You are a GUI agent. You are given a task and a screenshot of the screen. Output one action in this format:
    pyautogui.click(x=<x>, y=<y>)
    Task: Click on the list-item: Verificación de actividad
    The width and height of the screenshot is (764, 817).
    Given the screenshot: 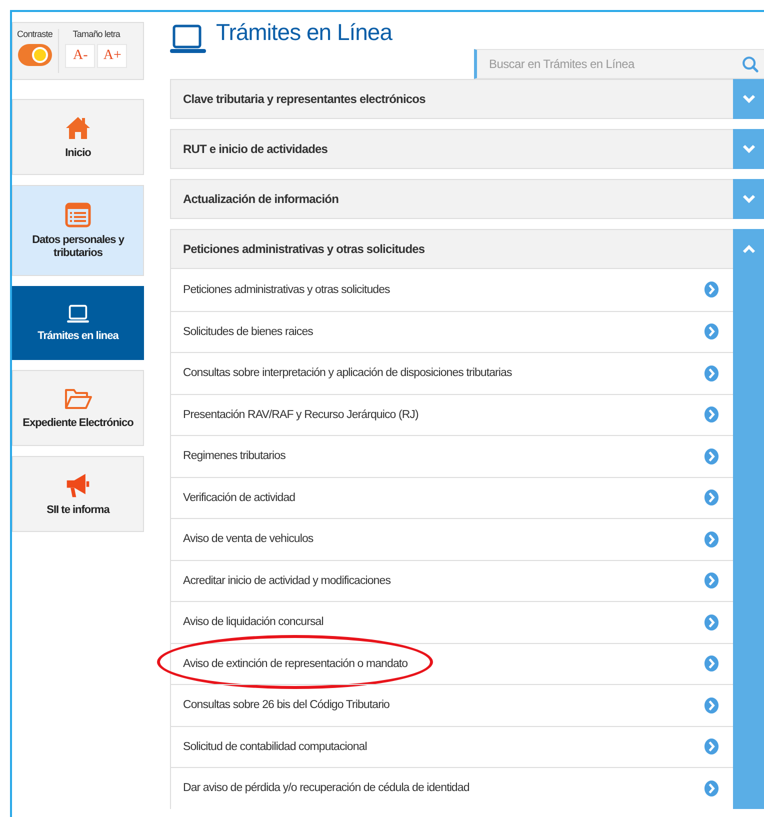 What is the action you would take?
    pyautogui.click(x=452, y=497)
    